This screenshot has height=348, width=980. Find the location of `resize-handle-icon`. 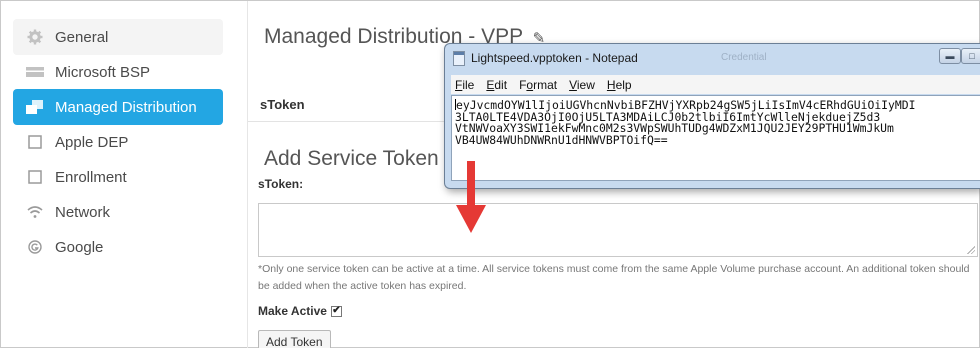

resize-handle-icon is located at coordinates (971, 250).